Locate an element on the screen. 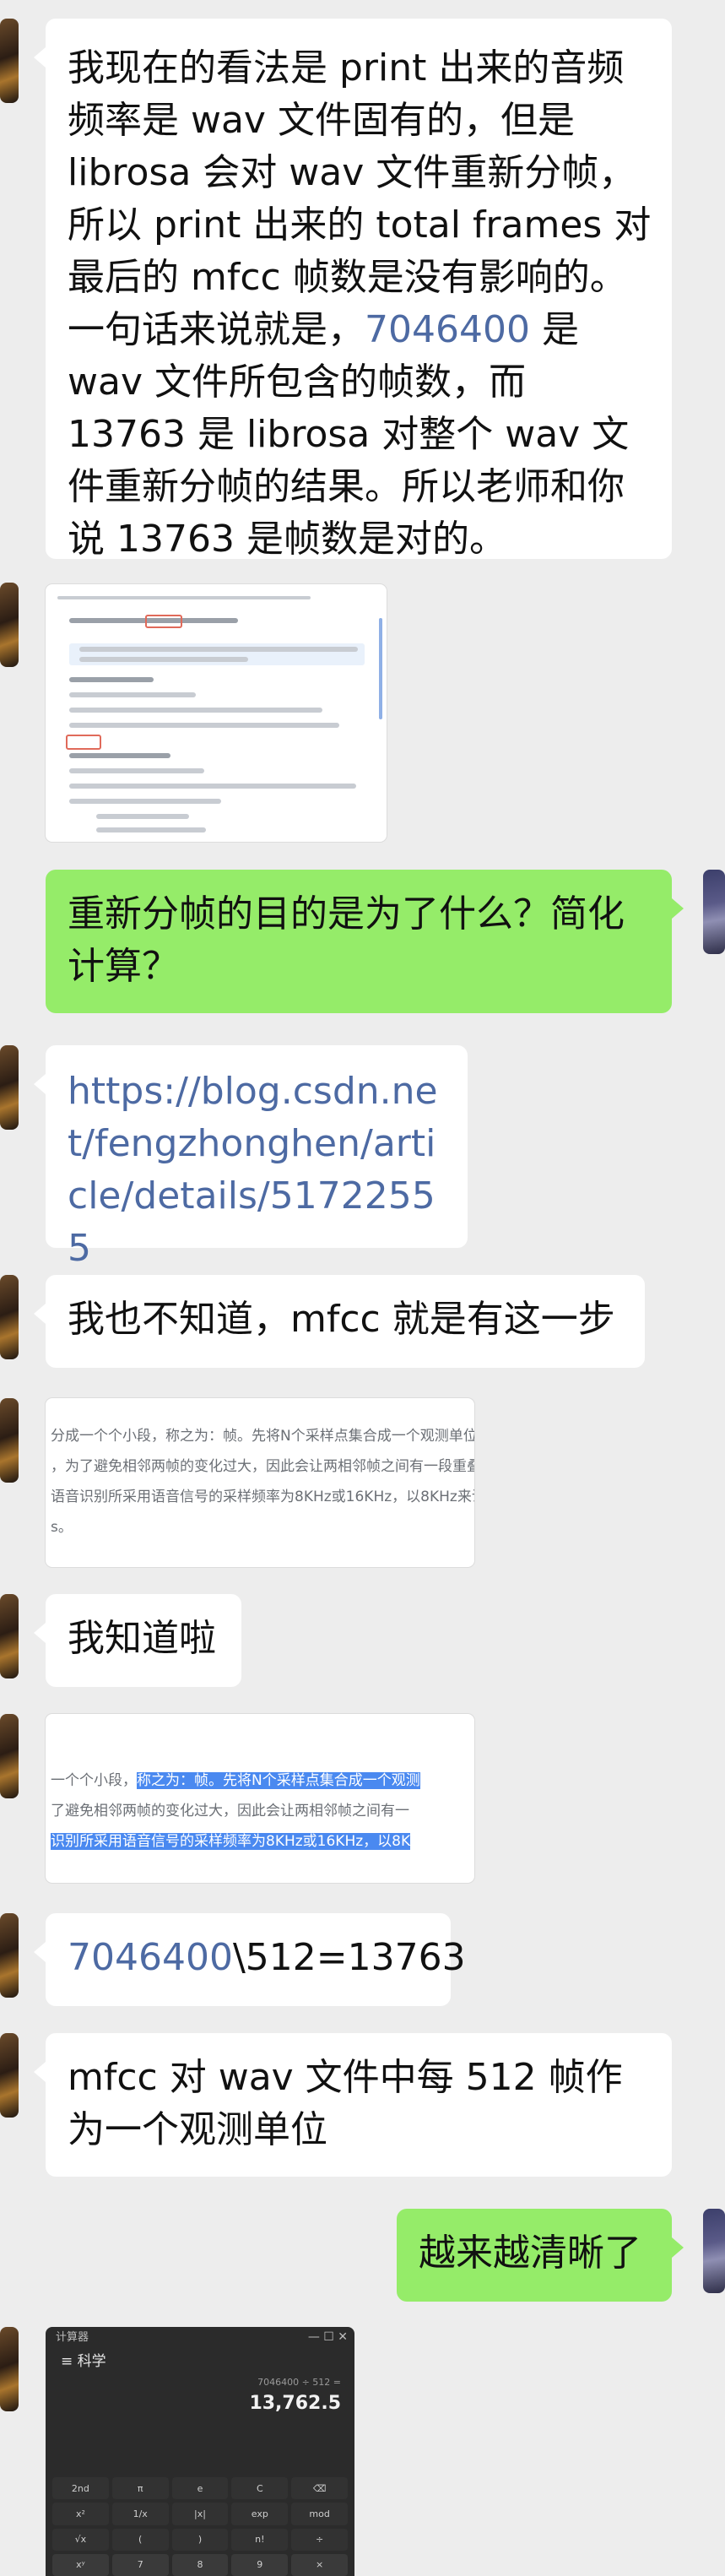 The height and width of the screenshot is (2576, 725). calculator-expression: 7046400 ÷ 512 = is located at coordinates (299, 2382).